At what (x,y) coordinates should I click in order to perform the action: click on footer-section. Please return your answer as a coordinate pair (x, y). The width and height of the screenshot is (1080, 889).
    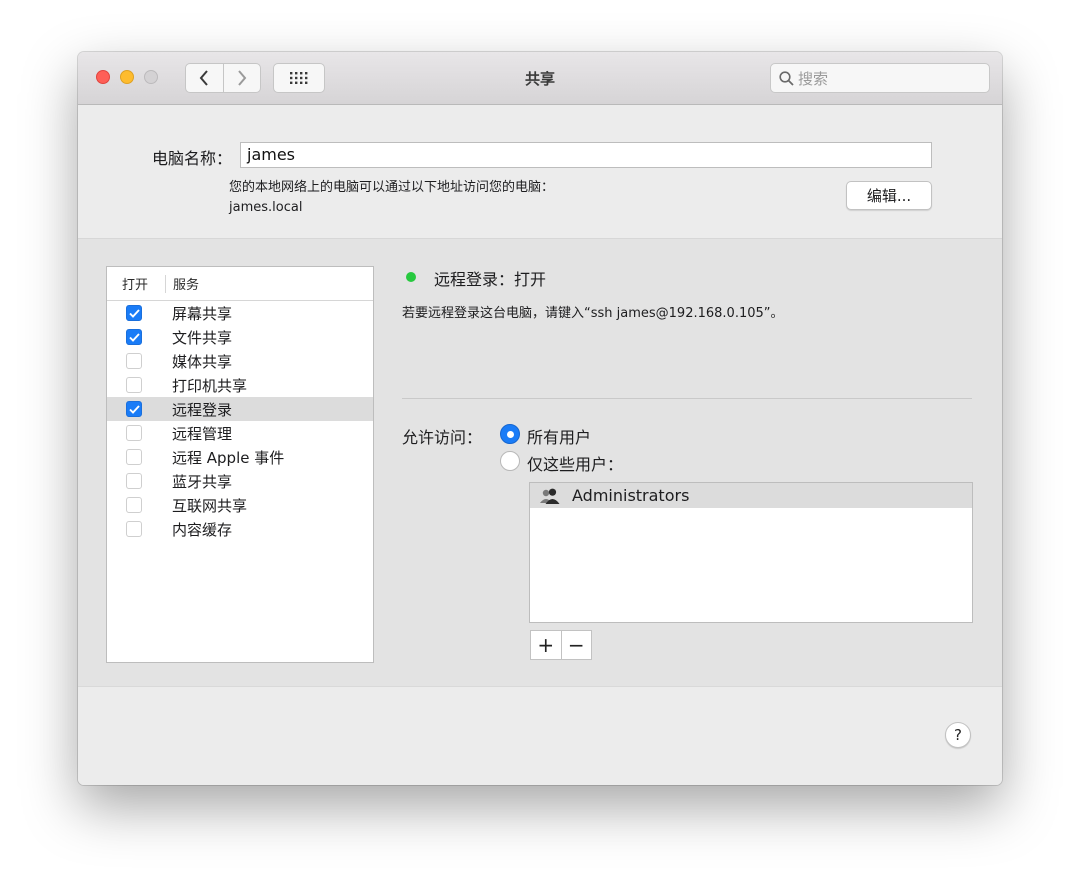
    Looking at the image, I should click on (540, 735).